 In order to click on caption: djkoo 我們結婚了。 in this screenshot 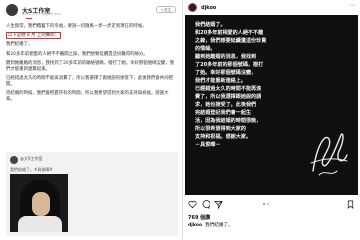, I will do `click(210, 225)`.